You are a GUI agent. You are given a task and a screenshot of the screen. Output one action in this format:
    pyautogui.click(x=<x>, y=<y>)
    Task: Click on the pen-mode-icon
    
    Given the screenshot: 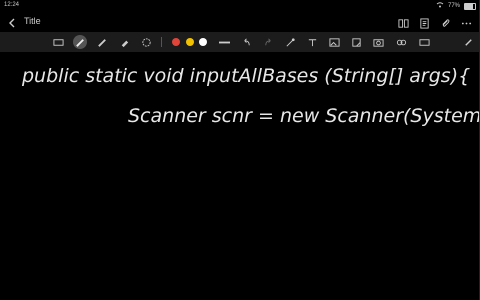 What is the action you would take?
    pyautogui.click(x=468, y=42)
    